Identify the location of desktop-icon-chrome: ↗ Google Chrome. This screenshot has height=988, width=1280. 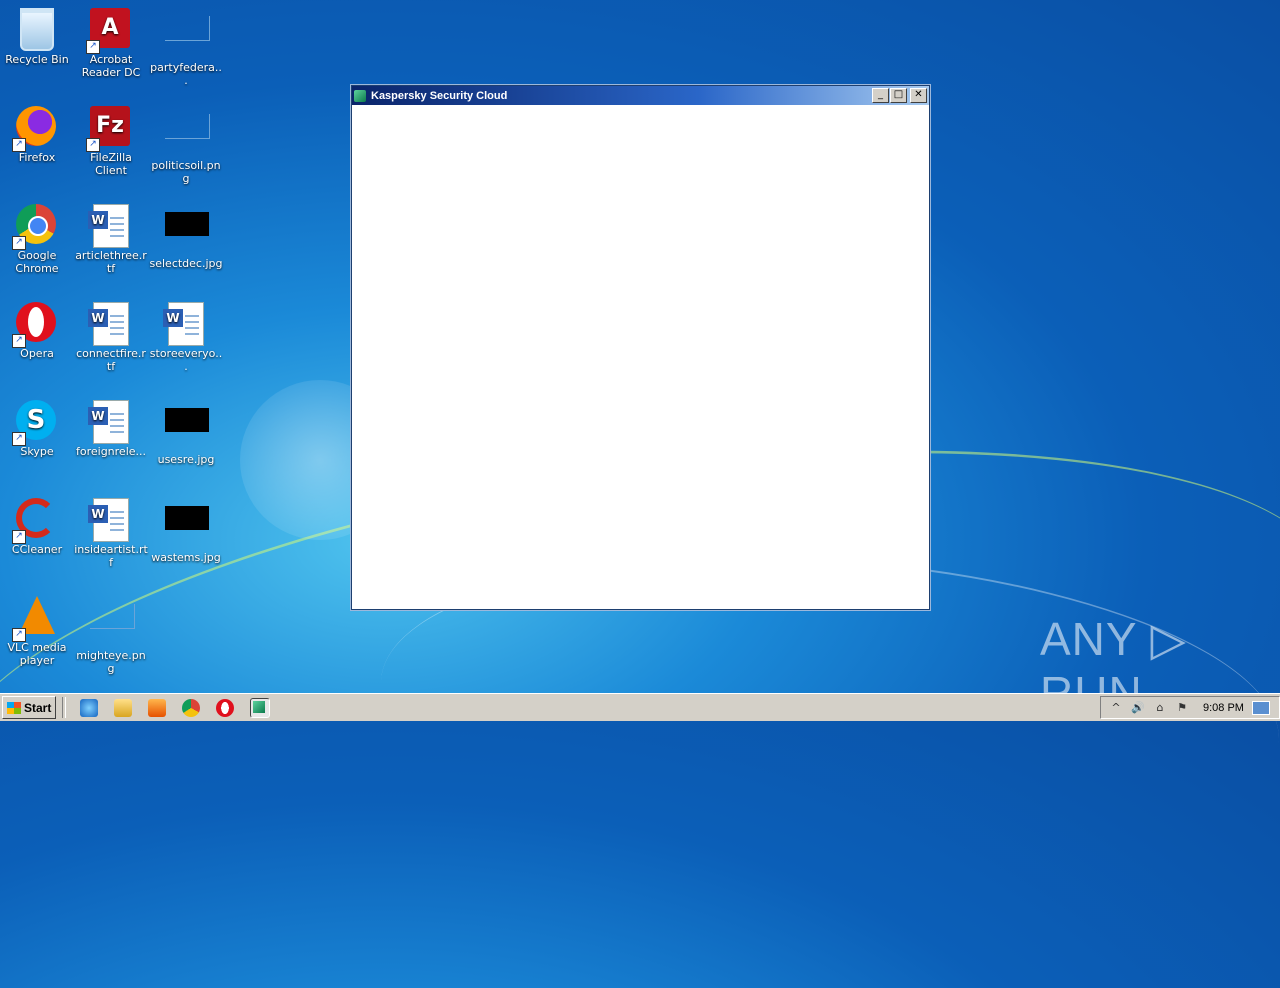
(37, 236).